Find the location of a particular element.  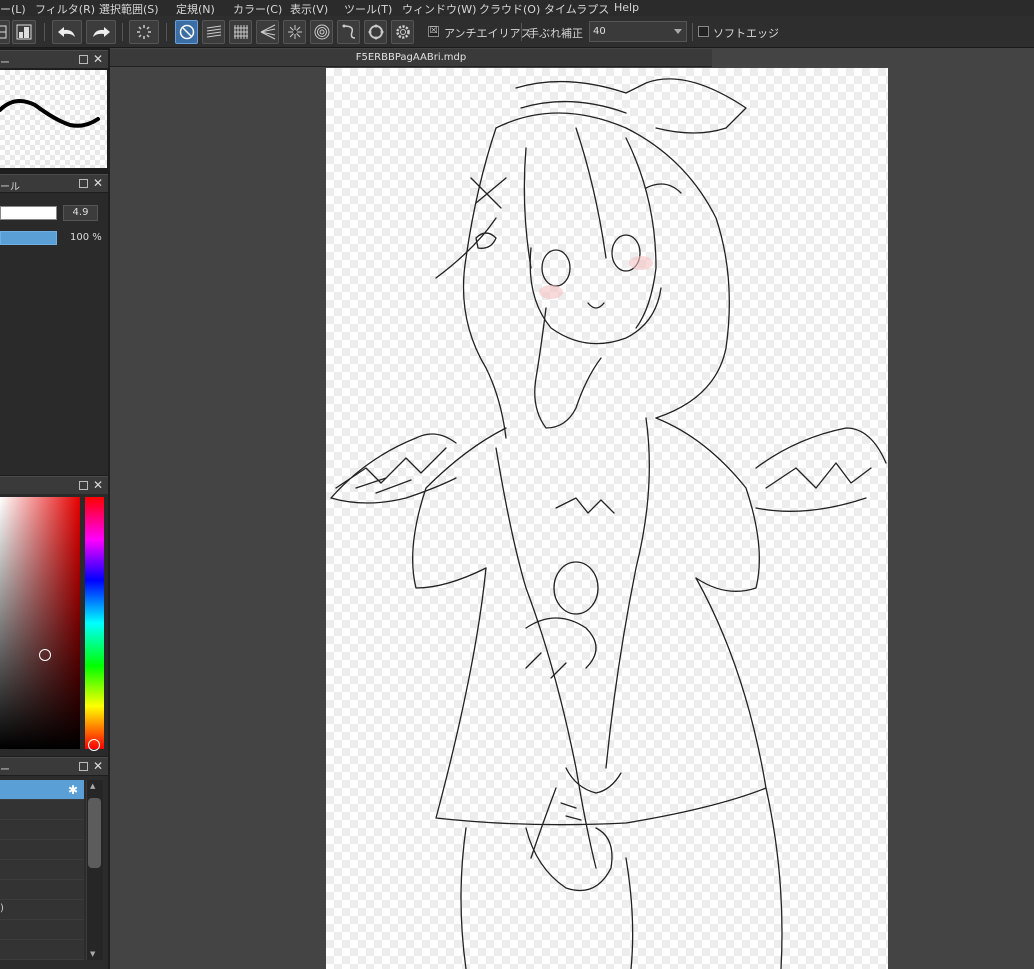

redo-button is located at coordinates (101, 32).